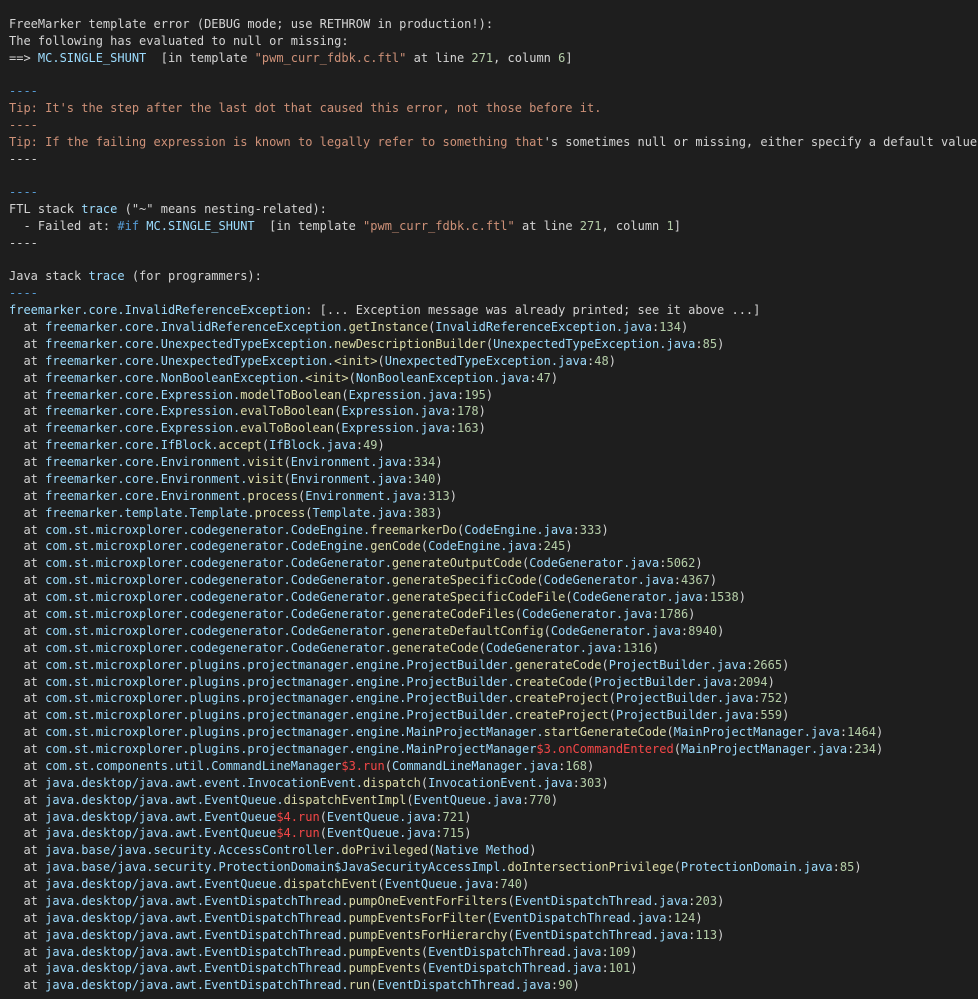  I want to click on frame-method: createProject, so click(561, 715).